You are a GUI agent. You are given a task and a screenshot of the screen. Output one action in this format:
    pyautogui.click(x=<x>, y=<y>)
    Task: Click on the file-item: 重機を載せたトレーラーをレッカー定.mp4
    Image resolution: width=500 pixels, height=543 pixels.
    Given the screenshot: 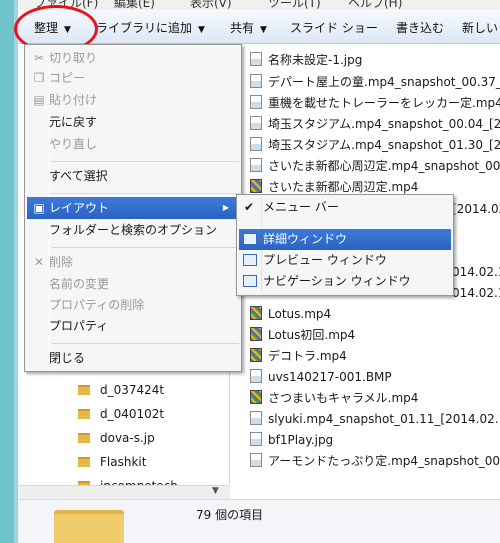 What is the action you would take?
    pyautogui.click(x=375, y=103)
    